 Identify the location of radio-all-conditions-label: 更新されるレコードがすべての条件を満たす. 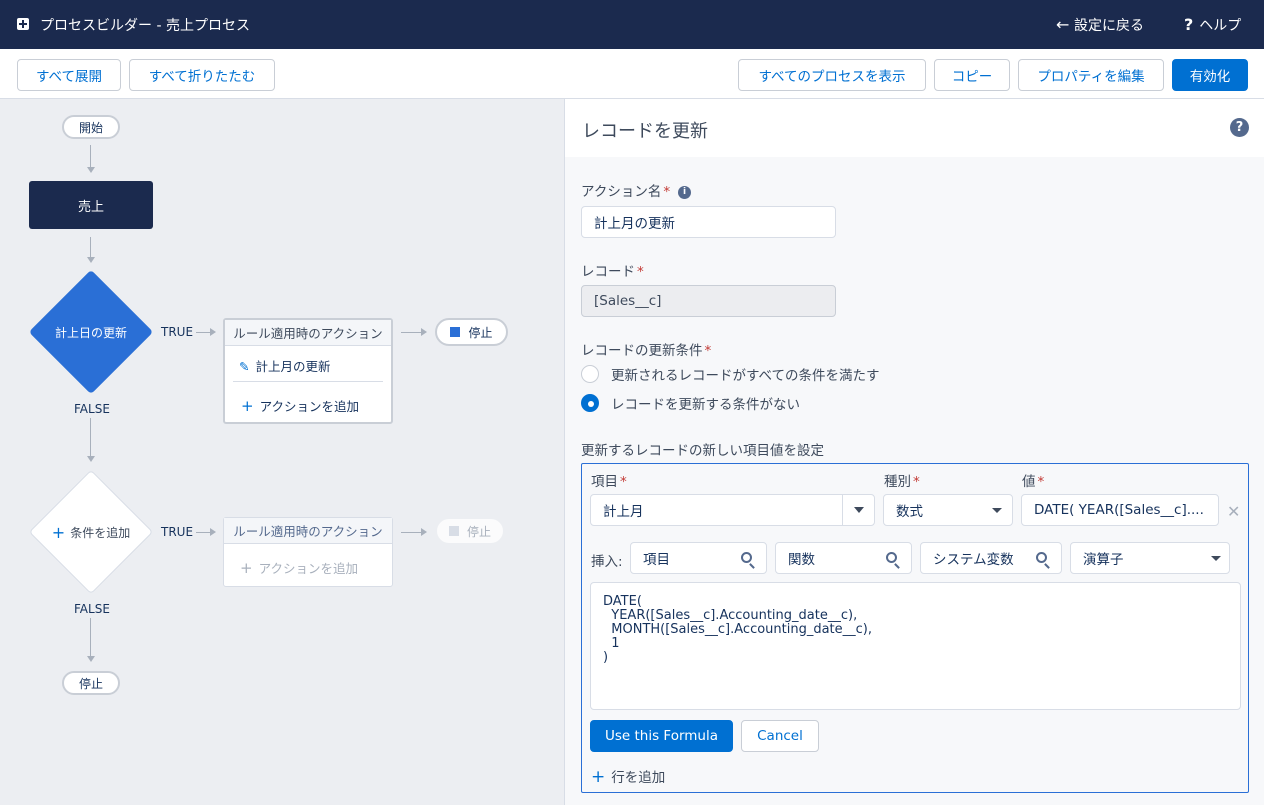
(745, 376).